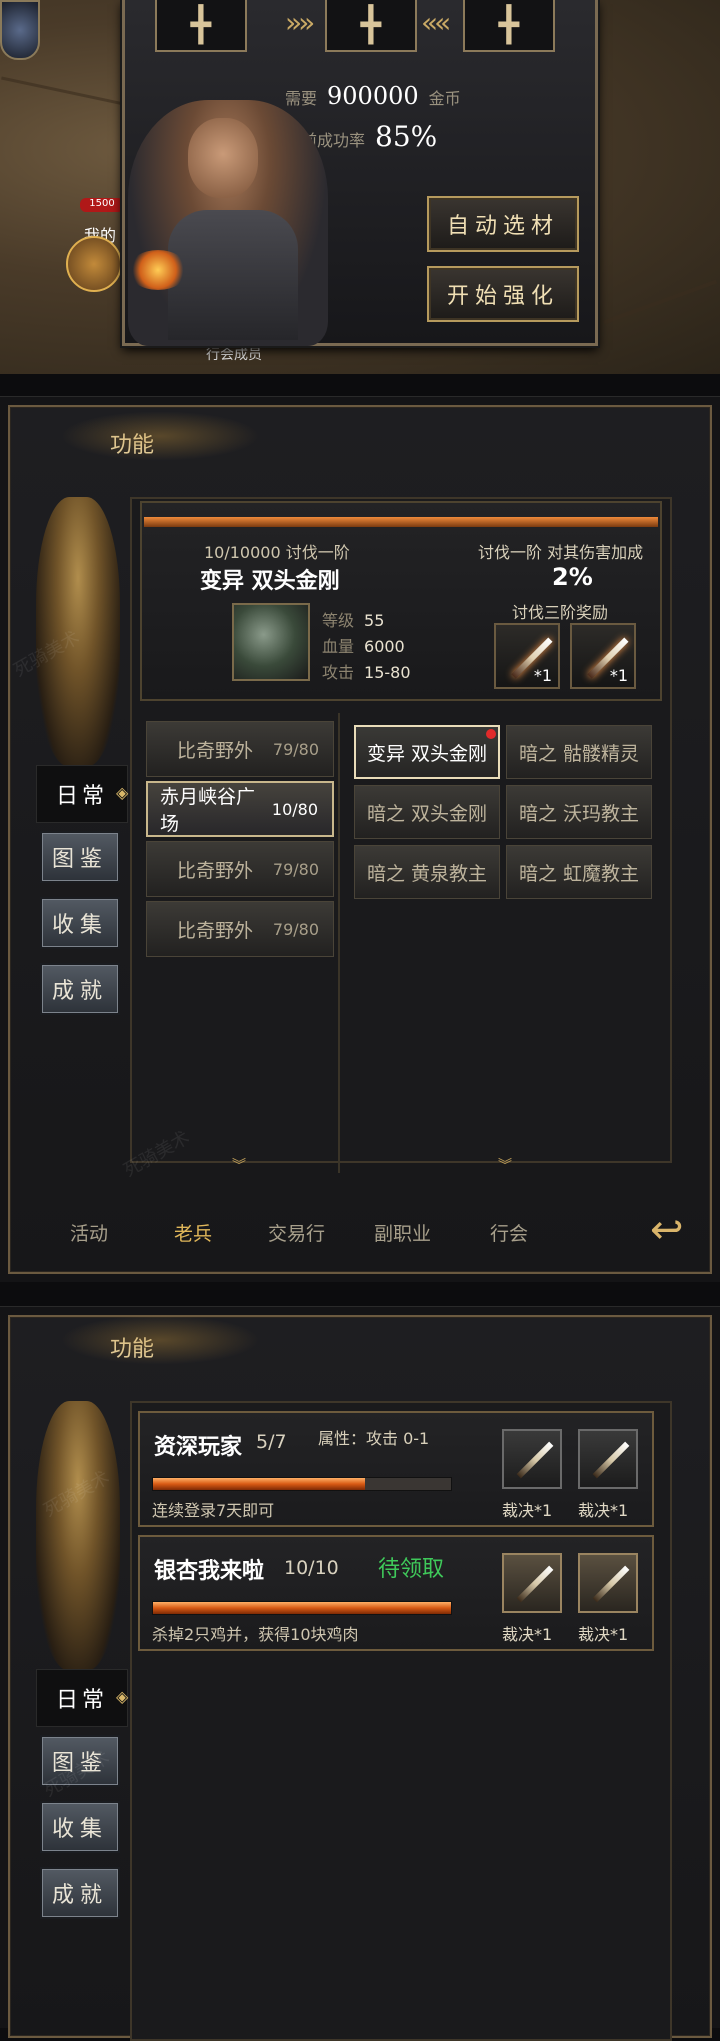 This screenshot has height=2041, width=720. What do you see at coordinates (579, 812) in the screenshot?
I see `boss-item: 暗之 沃玛教主` at bounding box center [579, 812].